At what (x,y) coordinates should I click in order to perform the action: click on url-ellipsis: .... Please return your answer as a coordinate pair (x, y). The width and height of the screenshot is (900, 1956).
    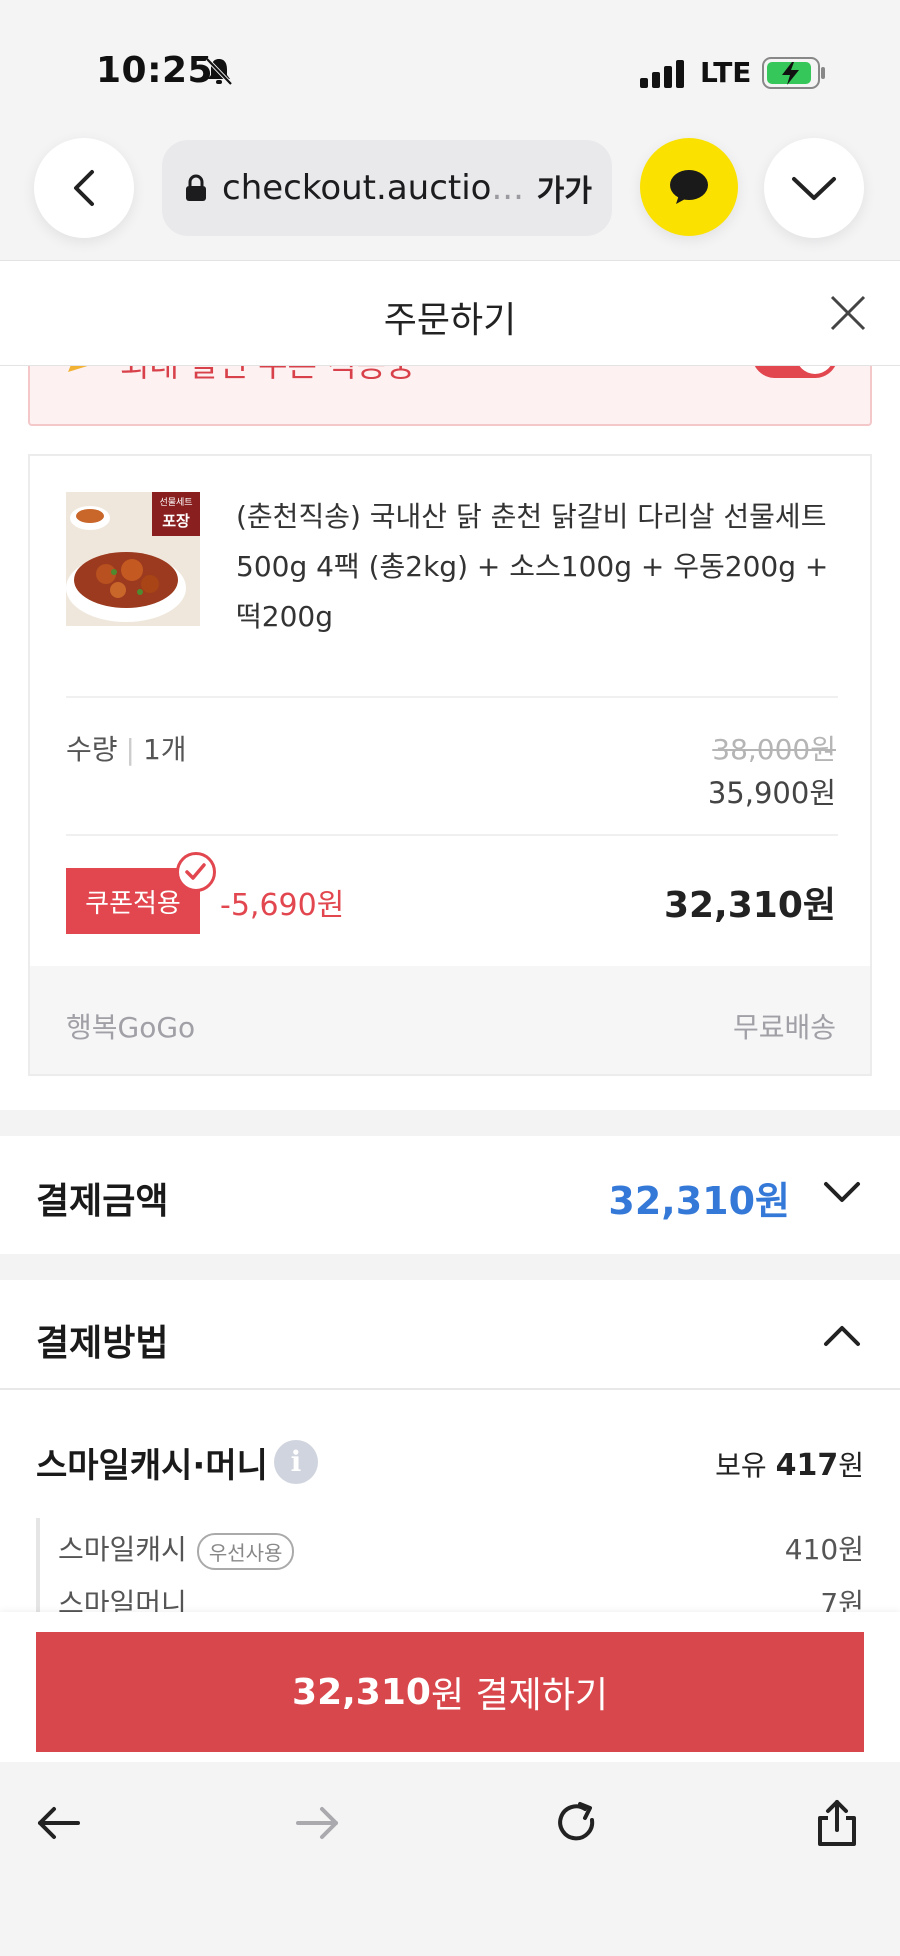
    Looking at the image, I should click on (507, 188).